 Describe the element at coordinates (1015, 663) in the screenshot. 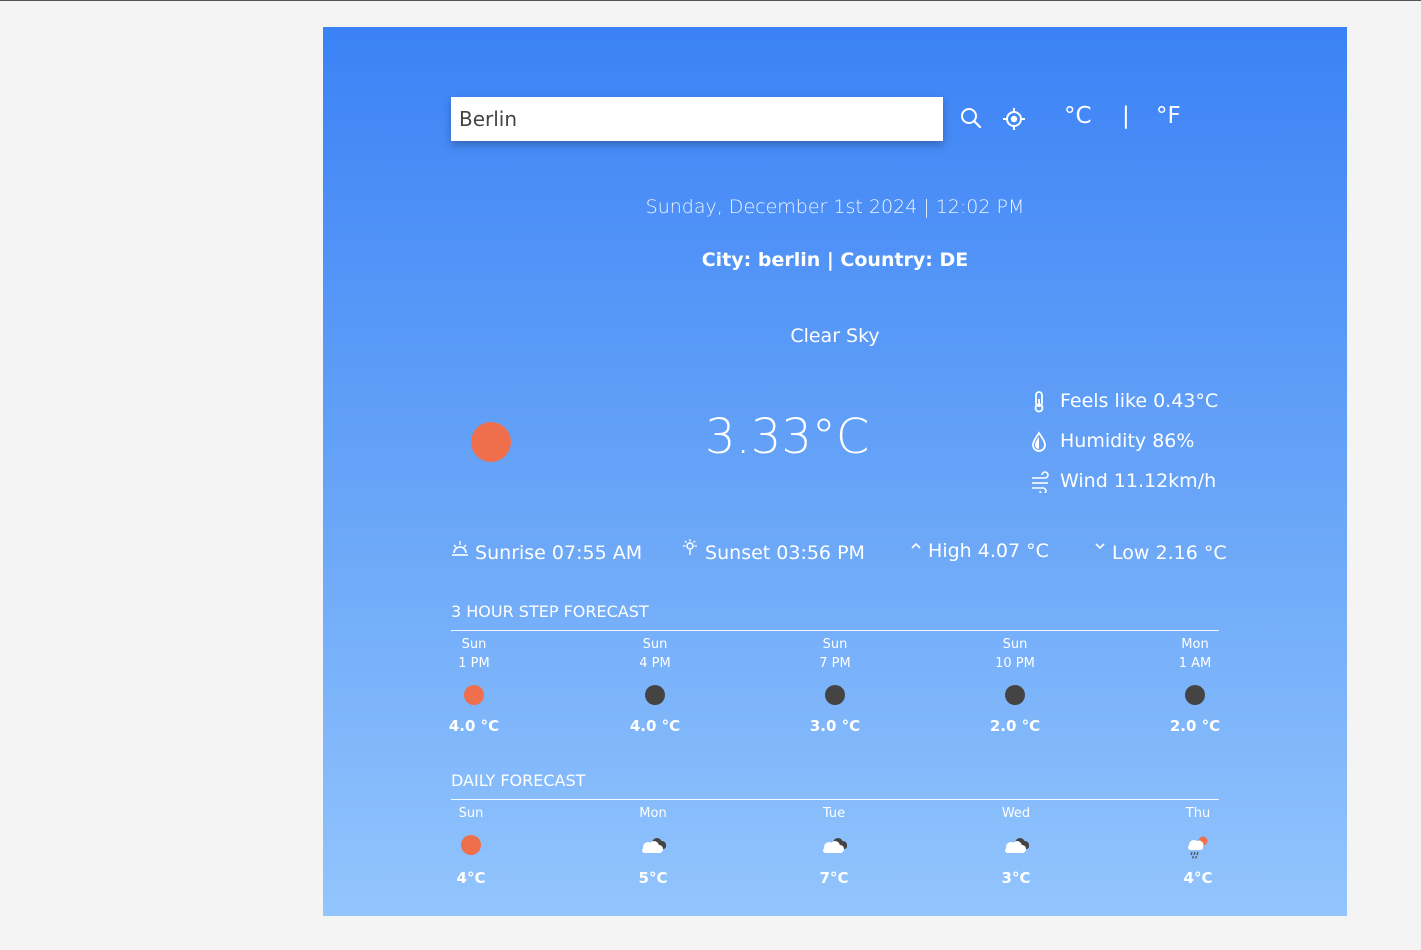

I see `hourly-time: 10 PM` at that location.